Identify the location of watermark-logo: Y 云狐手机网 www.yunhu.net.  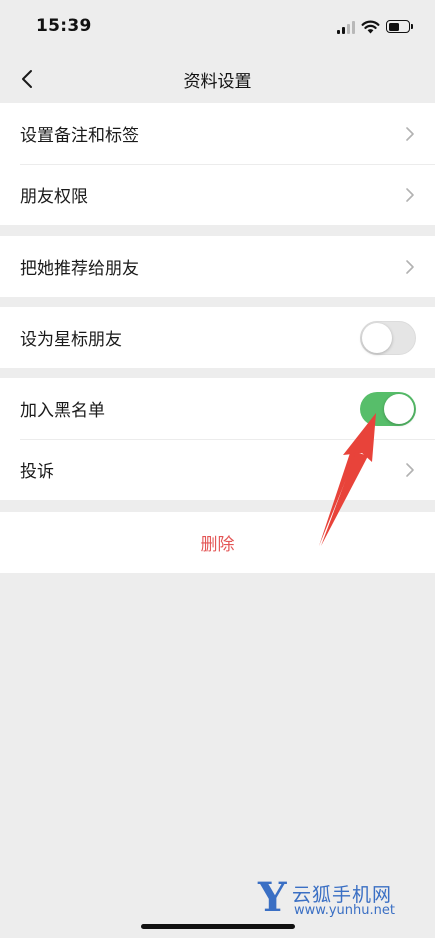
(343, 899).